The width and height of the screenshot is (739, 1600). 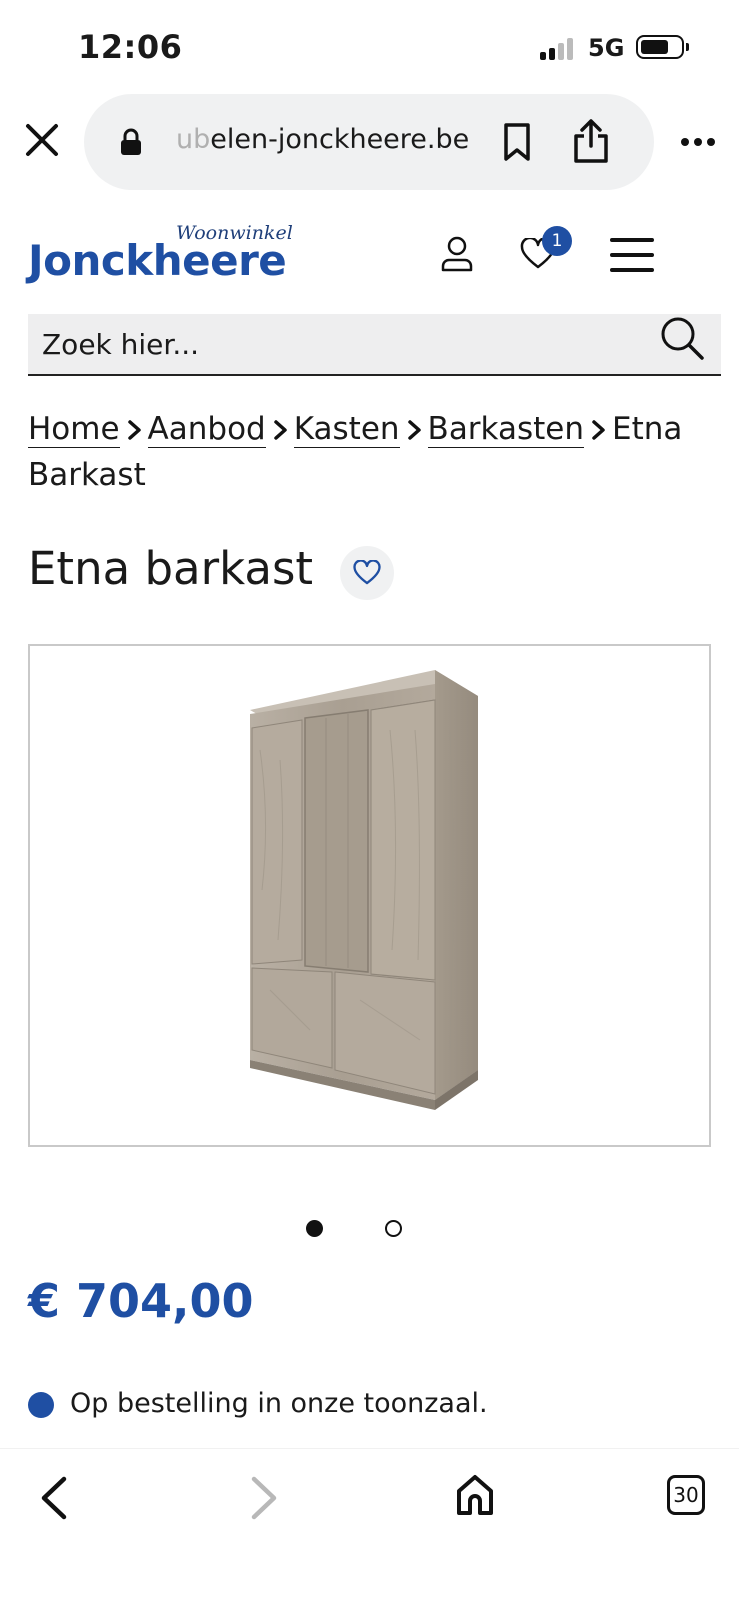 I want to click on breadcrumb-aanbod: Aanbod, so click(x=206, y=429).